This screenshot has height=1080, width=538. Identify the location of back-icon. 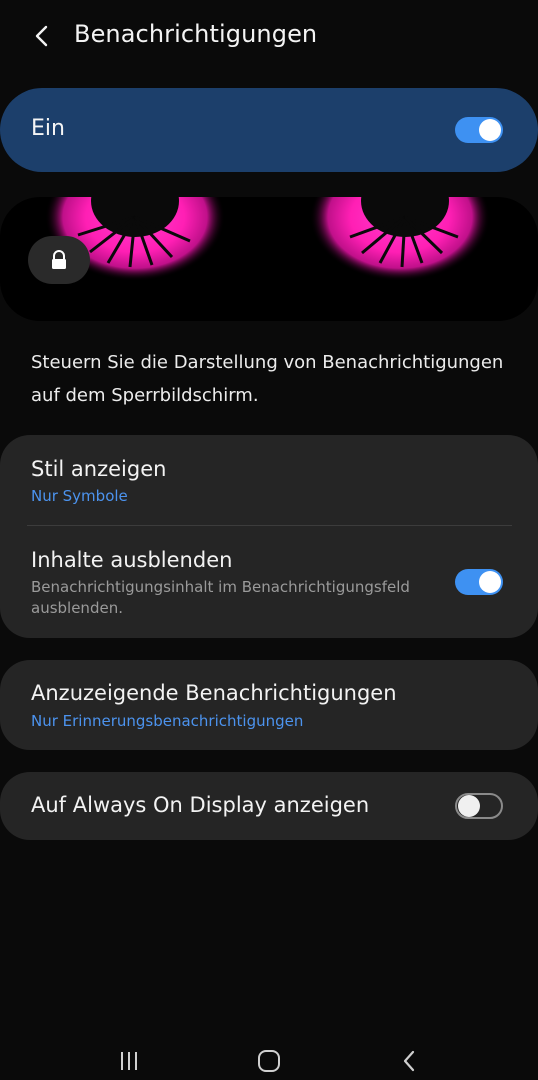
(409, 1061).